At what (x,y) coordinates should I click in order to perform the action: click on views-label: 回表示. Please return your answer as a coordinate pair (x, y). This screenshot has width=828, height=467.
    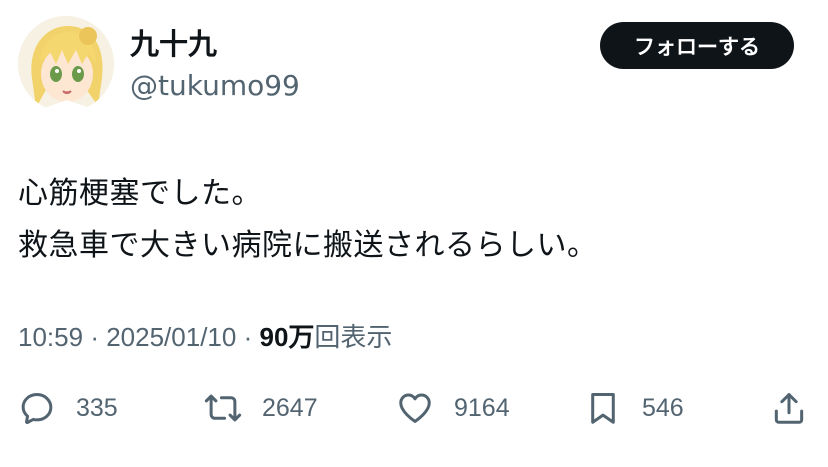
    Looking at the image, I should click on (353, 337).